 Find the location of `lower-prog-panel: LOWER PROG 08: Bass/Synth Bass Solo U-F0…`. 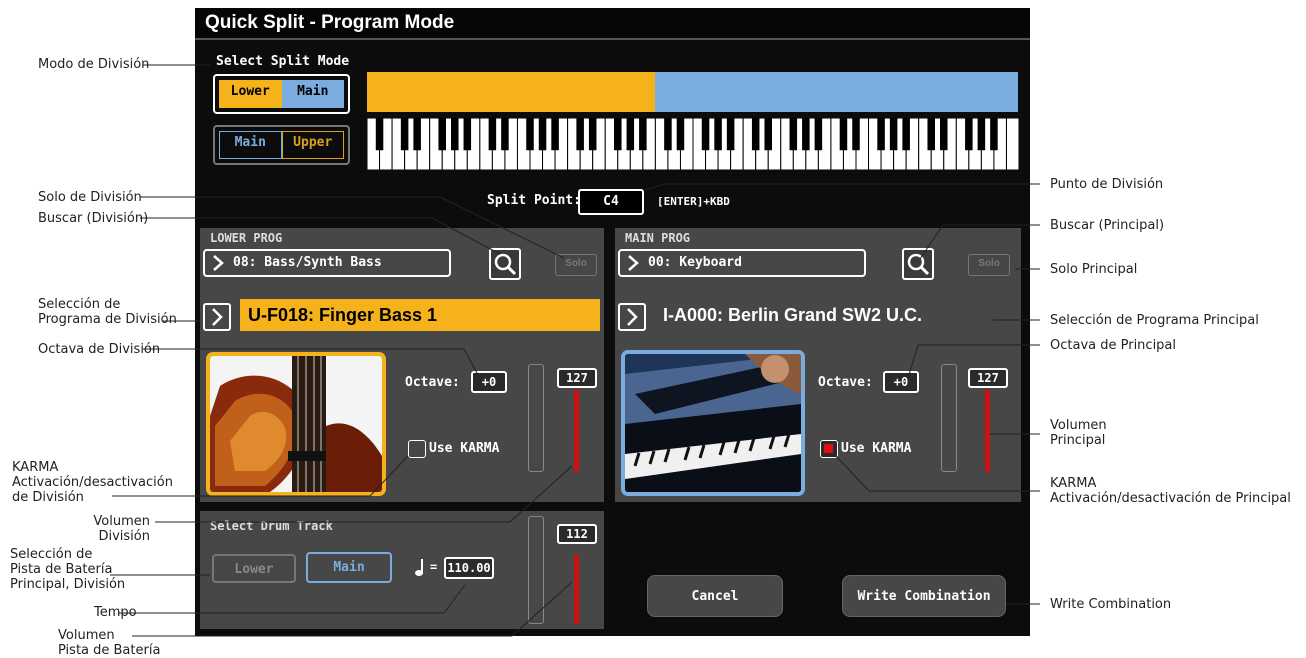

lower-prog-panel: LOWER PROG 08: Bass/Synth Bass Solo U-F0… is located at coordinates (402, 365).